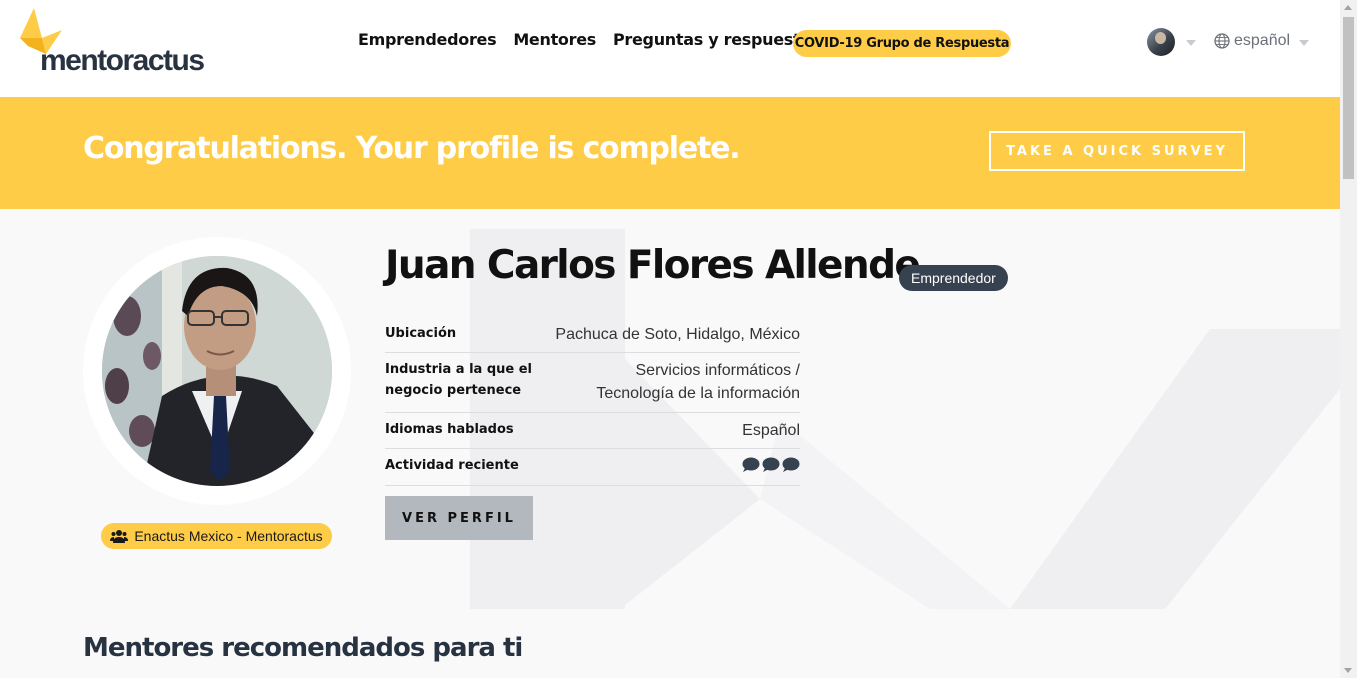  Describe the element at coordinates (459, 518) in the screenshot. I see `view-profile-button: VER PERFIL` at that location.